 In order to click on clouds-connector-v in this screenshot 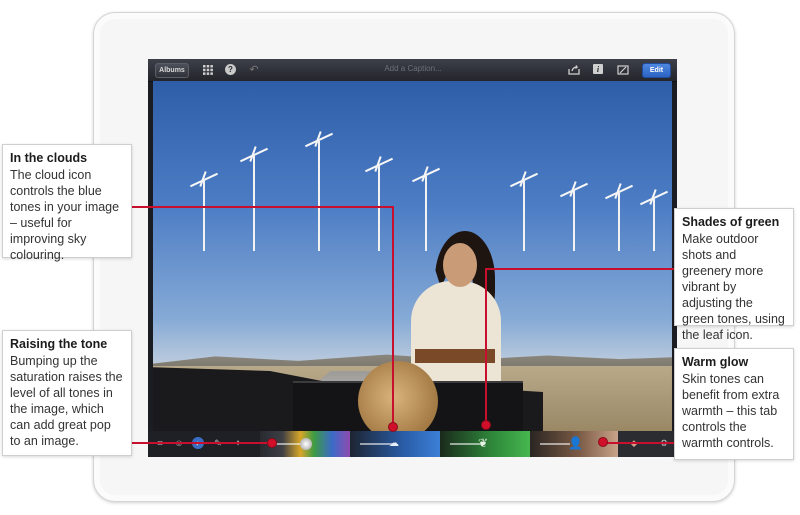, I will do `click(393, 316)`.